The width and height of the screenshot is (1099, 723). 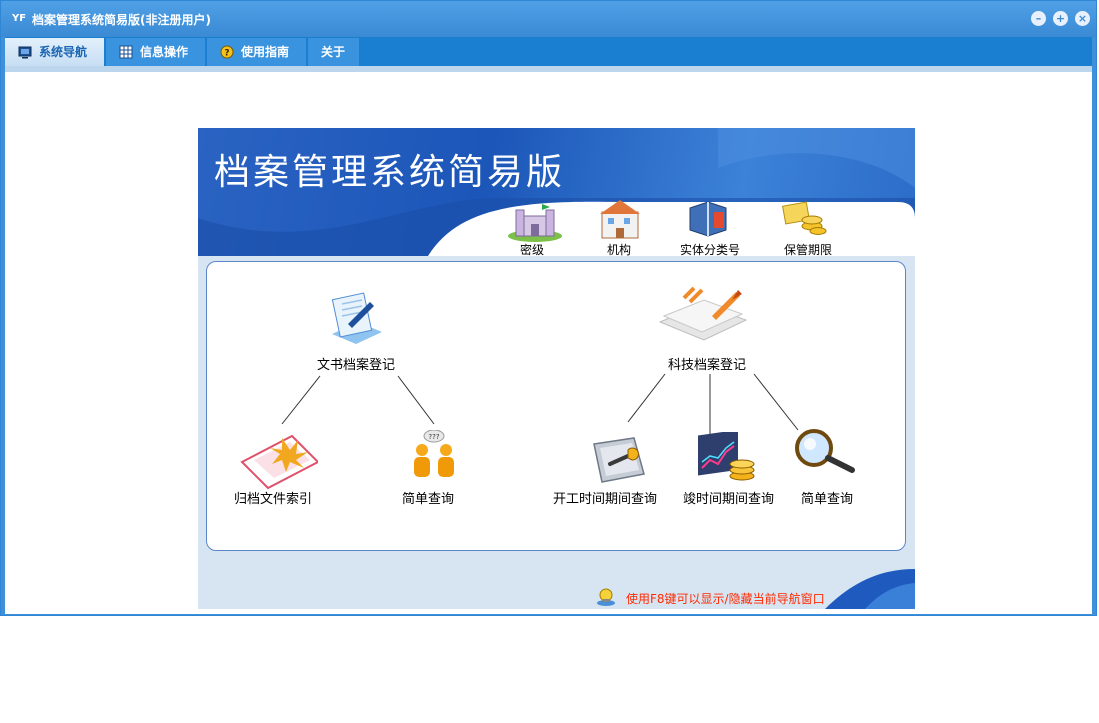 I want to click on tab-label: 系统导航, so click(x=63, y=52).